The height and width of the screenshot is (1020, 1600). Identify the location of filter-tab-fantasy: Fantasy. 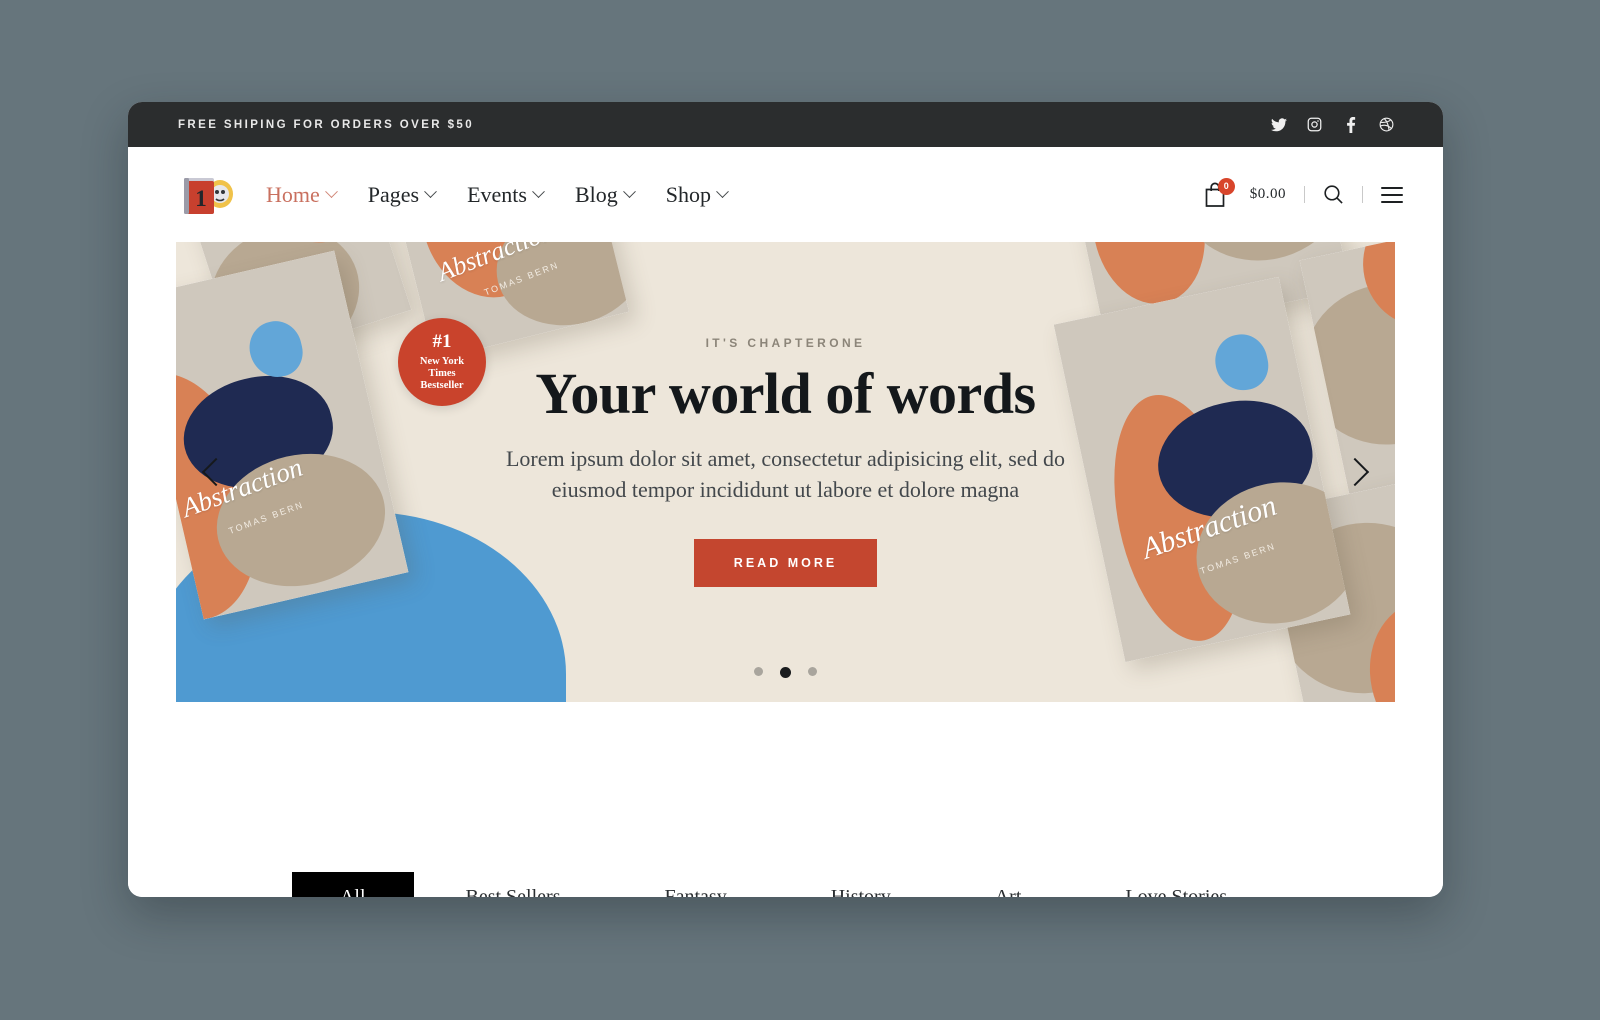
(696, 884).